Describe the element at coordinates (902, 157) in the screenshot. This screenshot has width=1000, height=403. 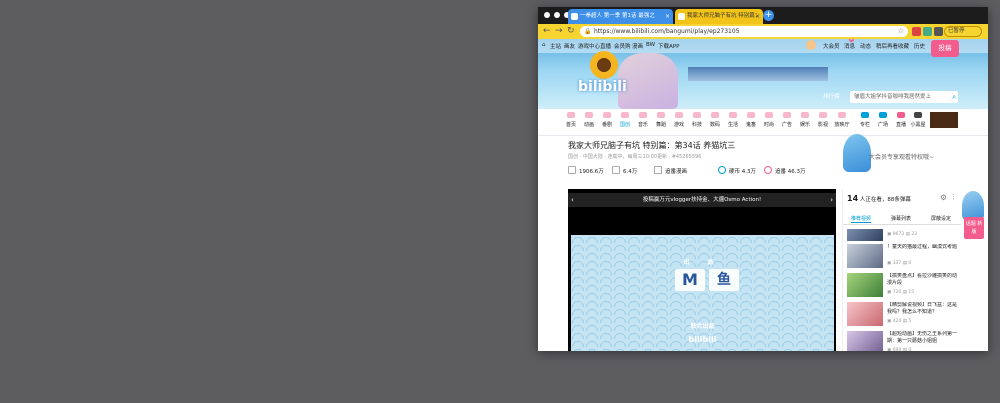
I see `vip-promo-text: 大会员专享观看特权哦~` at that location.